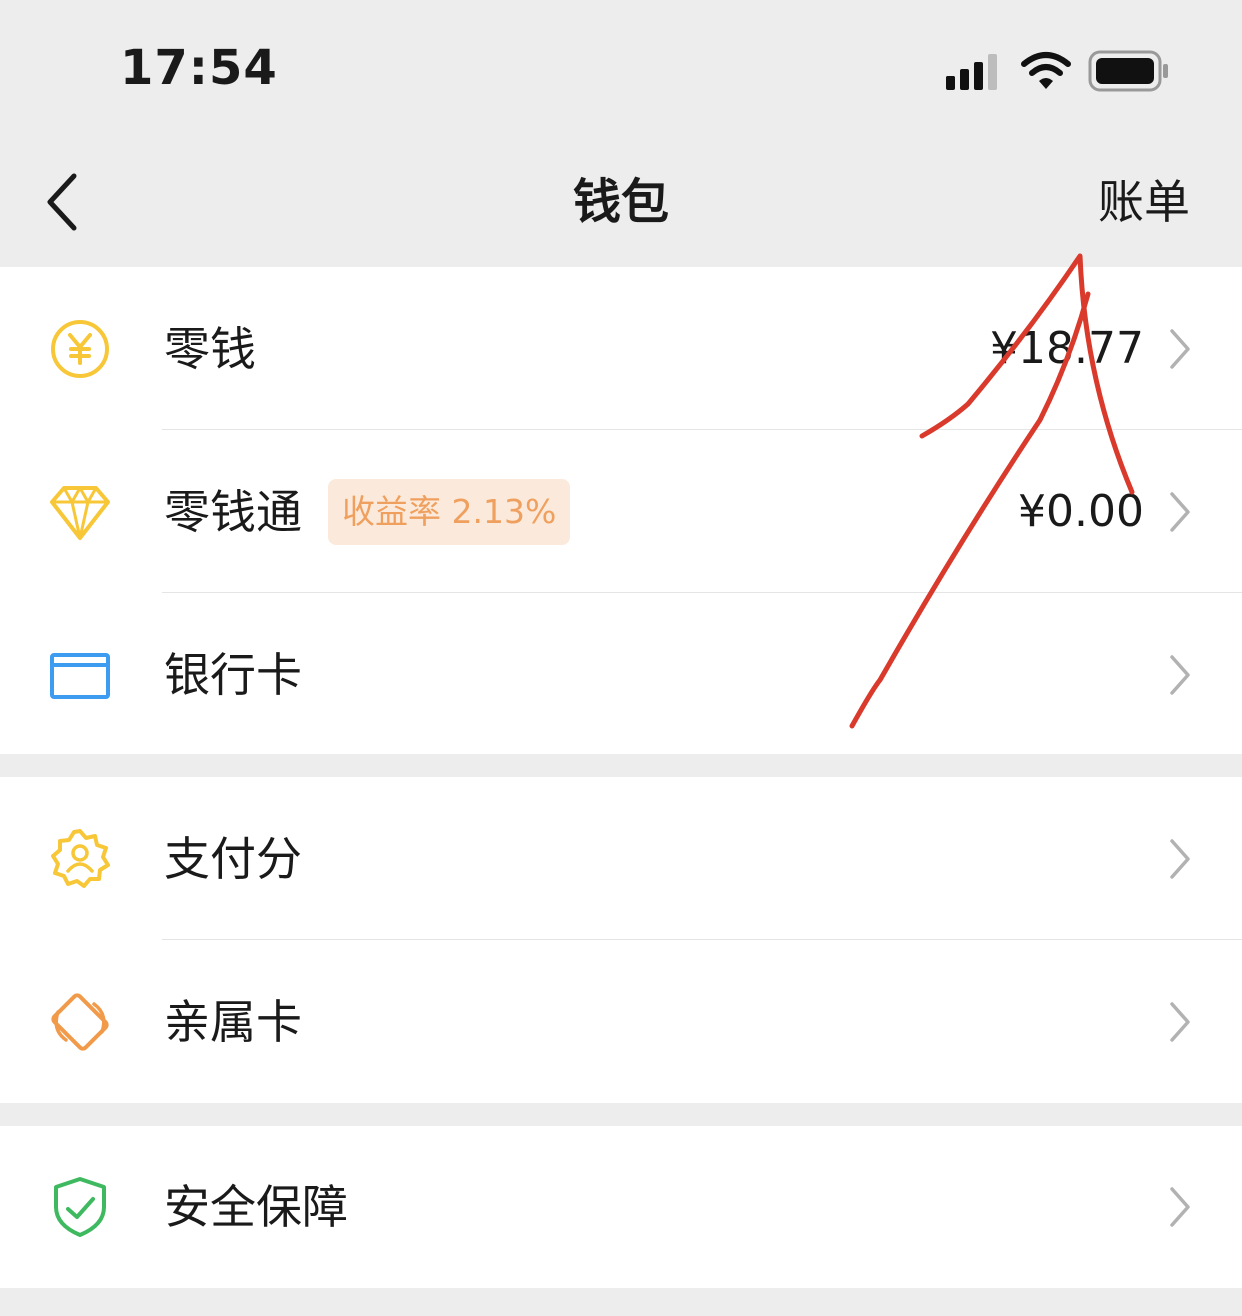  Describe the element at coordinates (256, 1207) in the screenshot. I see `item-label: 安全保障` at that location.